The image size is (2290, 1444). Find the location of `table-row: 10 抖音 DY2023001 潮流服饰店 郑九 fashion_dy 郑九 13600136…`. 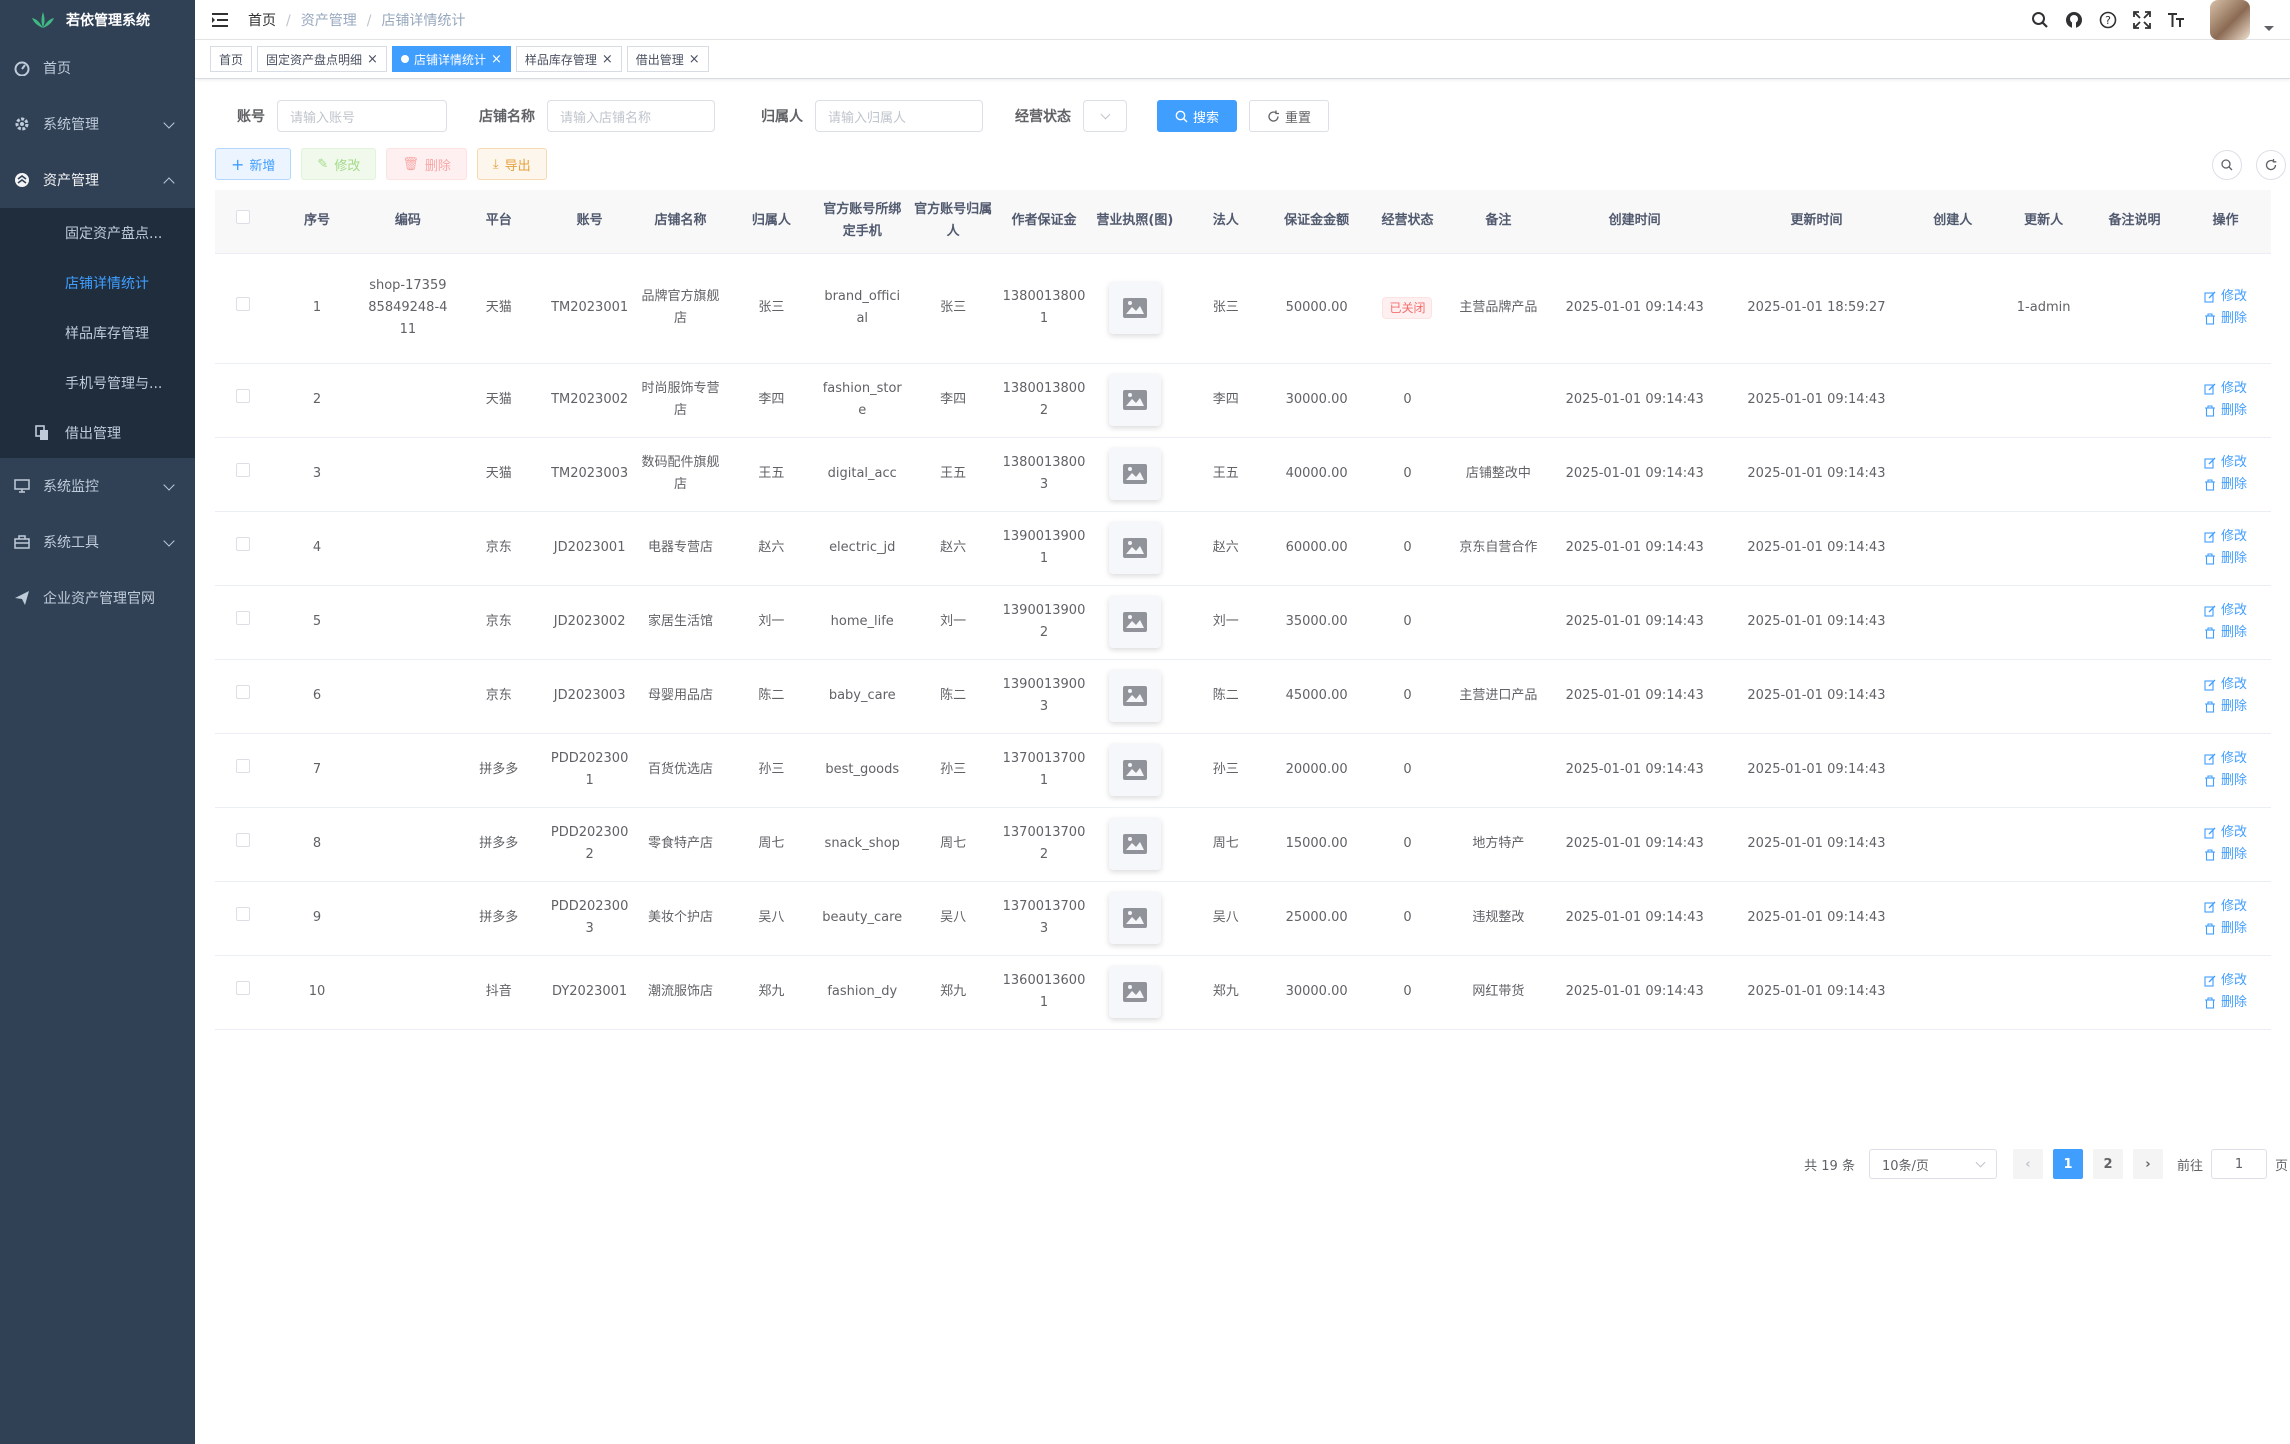

table-row: 10 抖音 DY2023001 潮流服饰店 郑九 fashion_dy 郑九 13600136… is located at coordinates (1243, 992).